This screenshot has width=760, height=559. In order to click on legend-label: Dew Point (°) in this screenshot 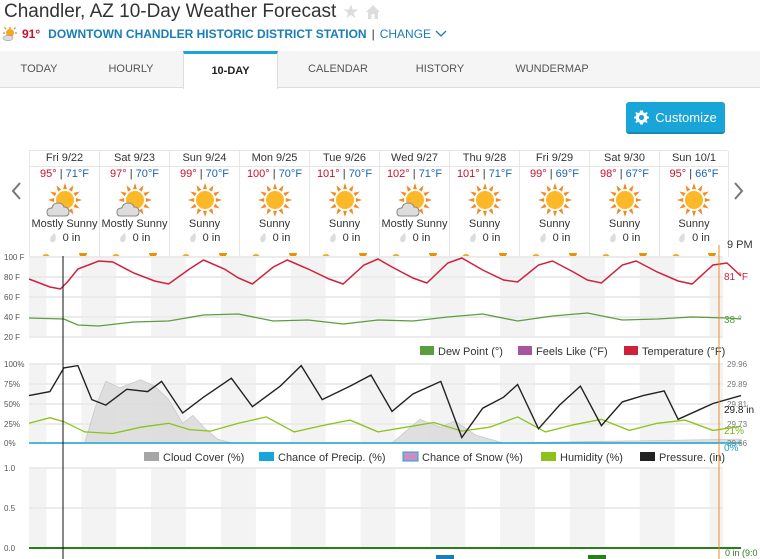, I will do `click(470, 352)`.